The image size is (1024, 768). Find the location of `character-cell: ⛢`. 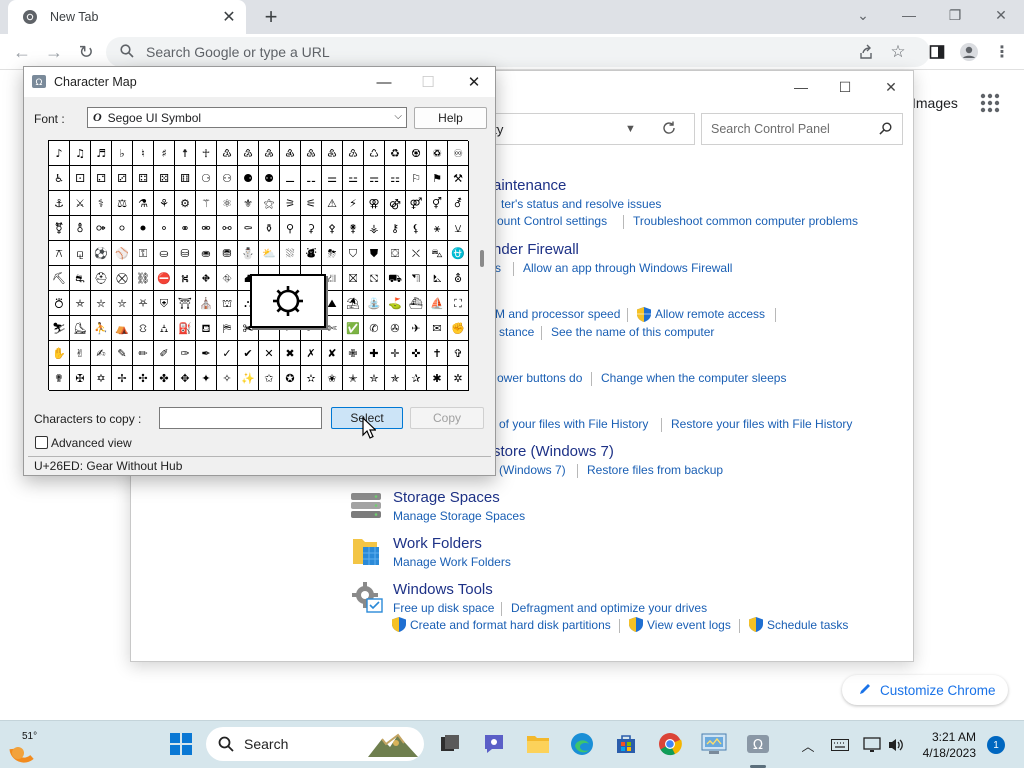

character-cell: ⛢ is located at coordinates (458, 278).